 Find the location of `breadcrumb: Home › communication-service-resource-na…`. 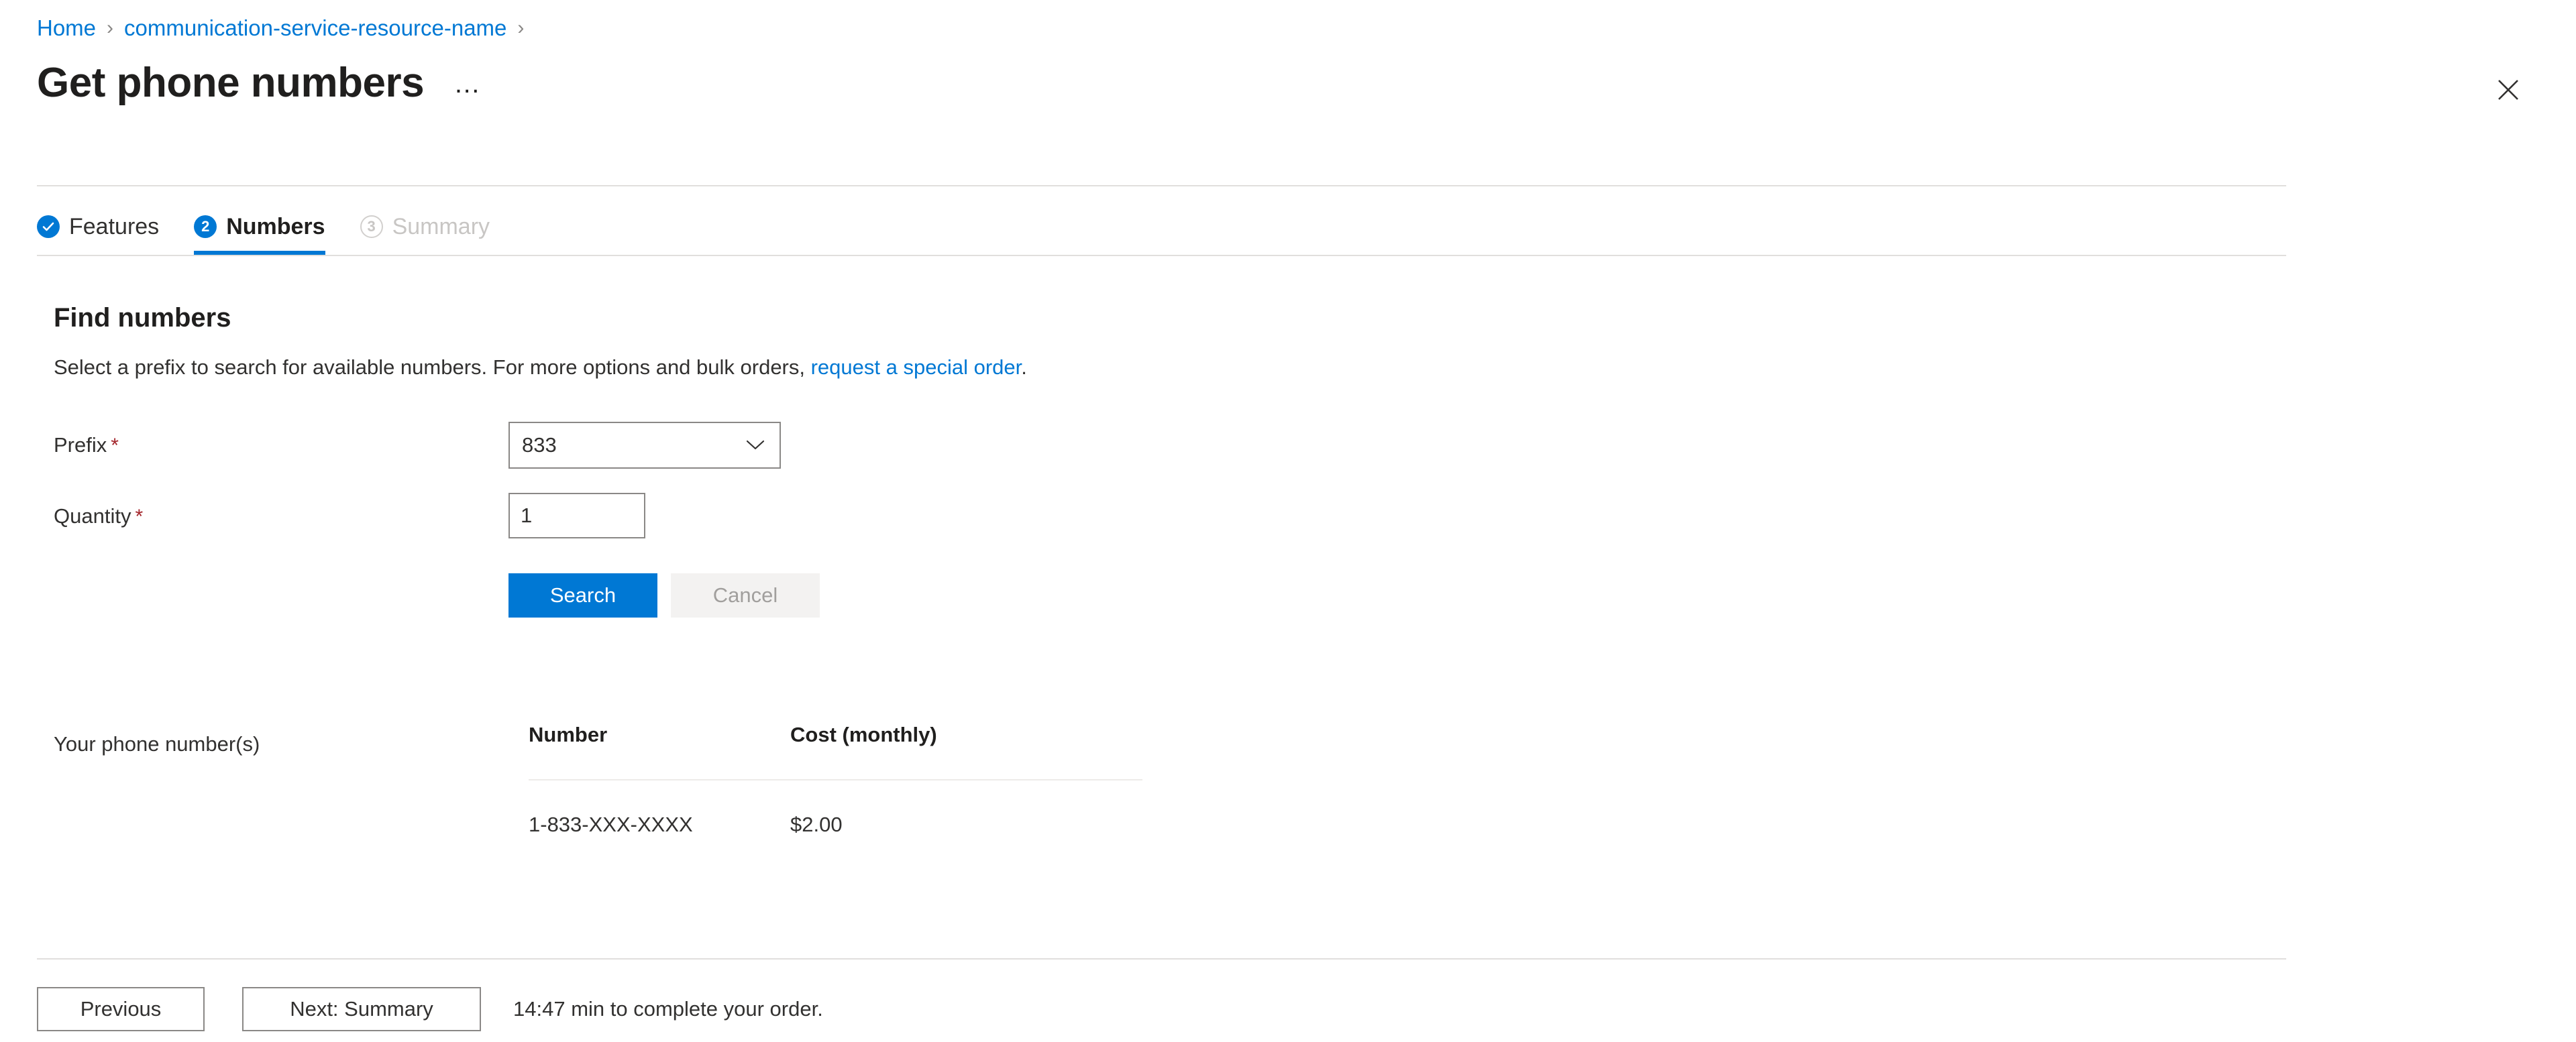

breadcrumb: Home › communication-service-resource-na… is located at coordinates (286, 28).